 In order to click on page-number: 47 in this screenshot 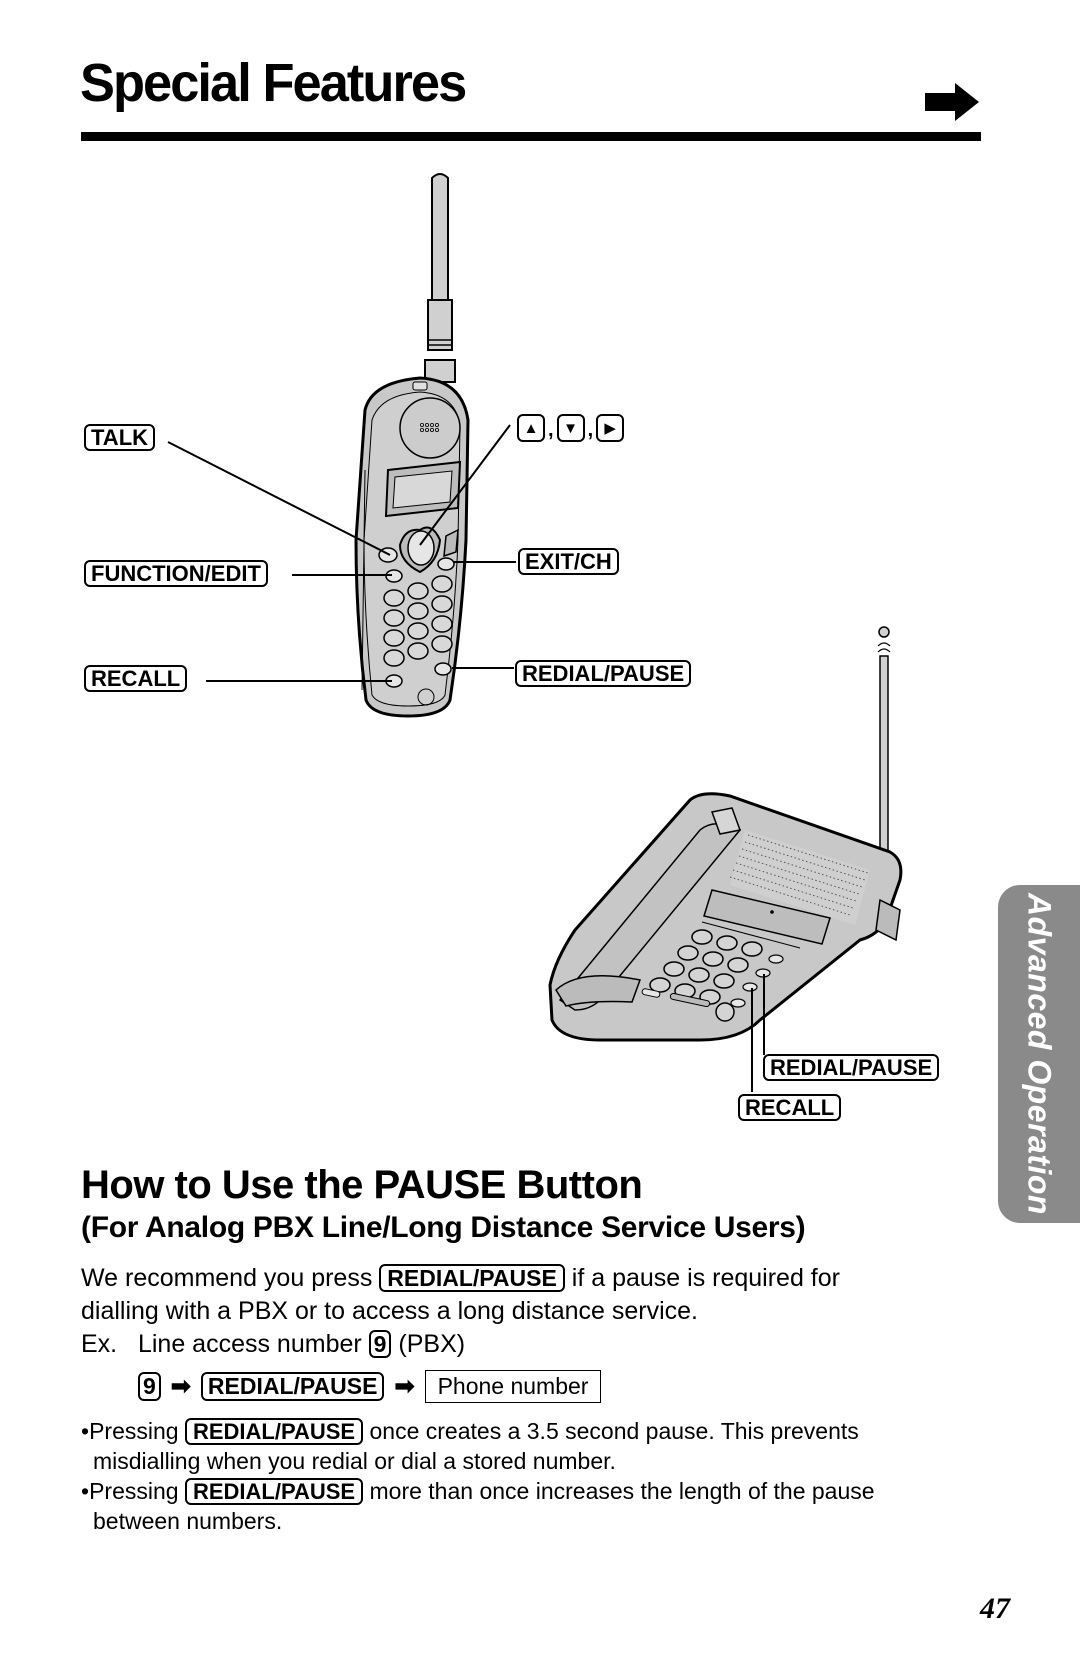, I will do `click(995, 1608)`.